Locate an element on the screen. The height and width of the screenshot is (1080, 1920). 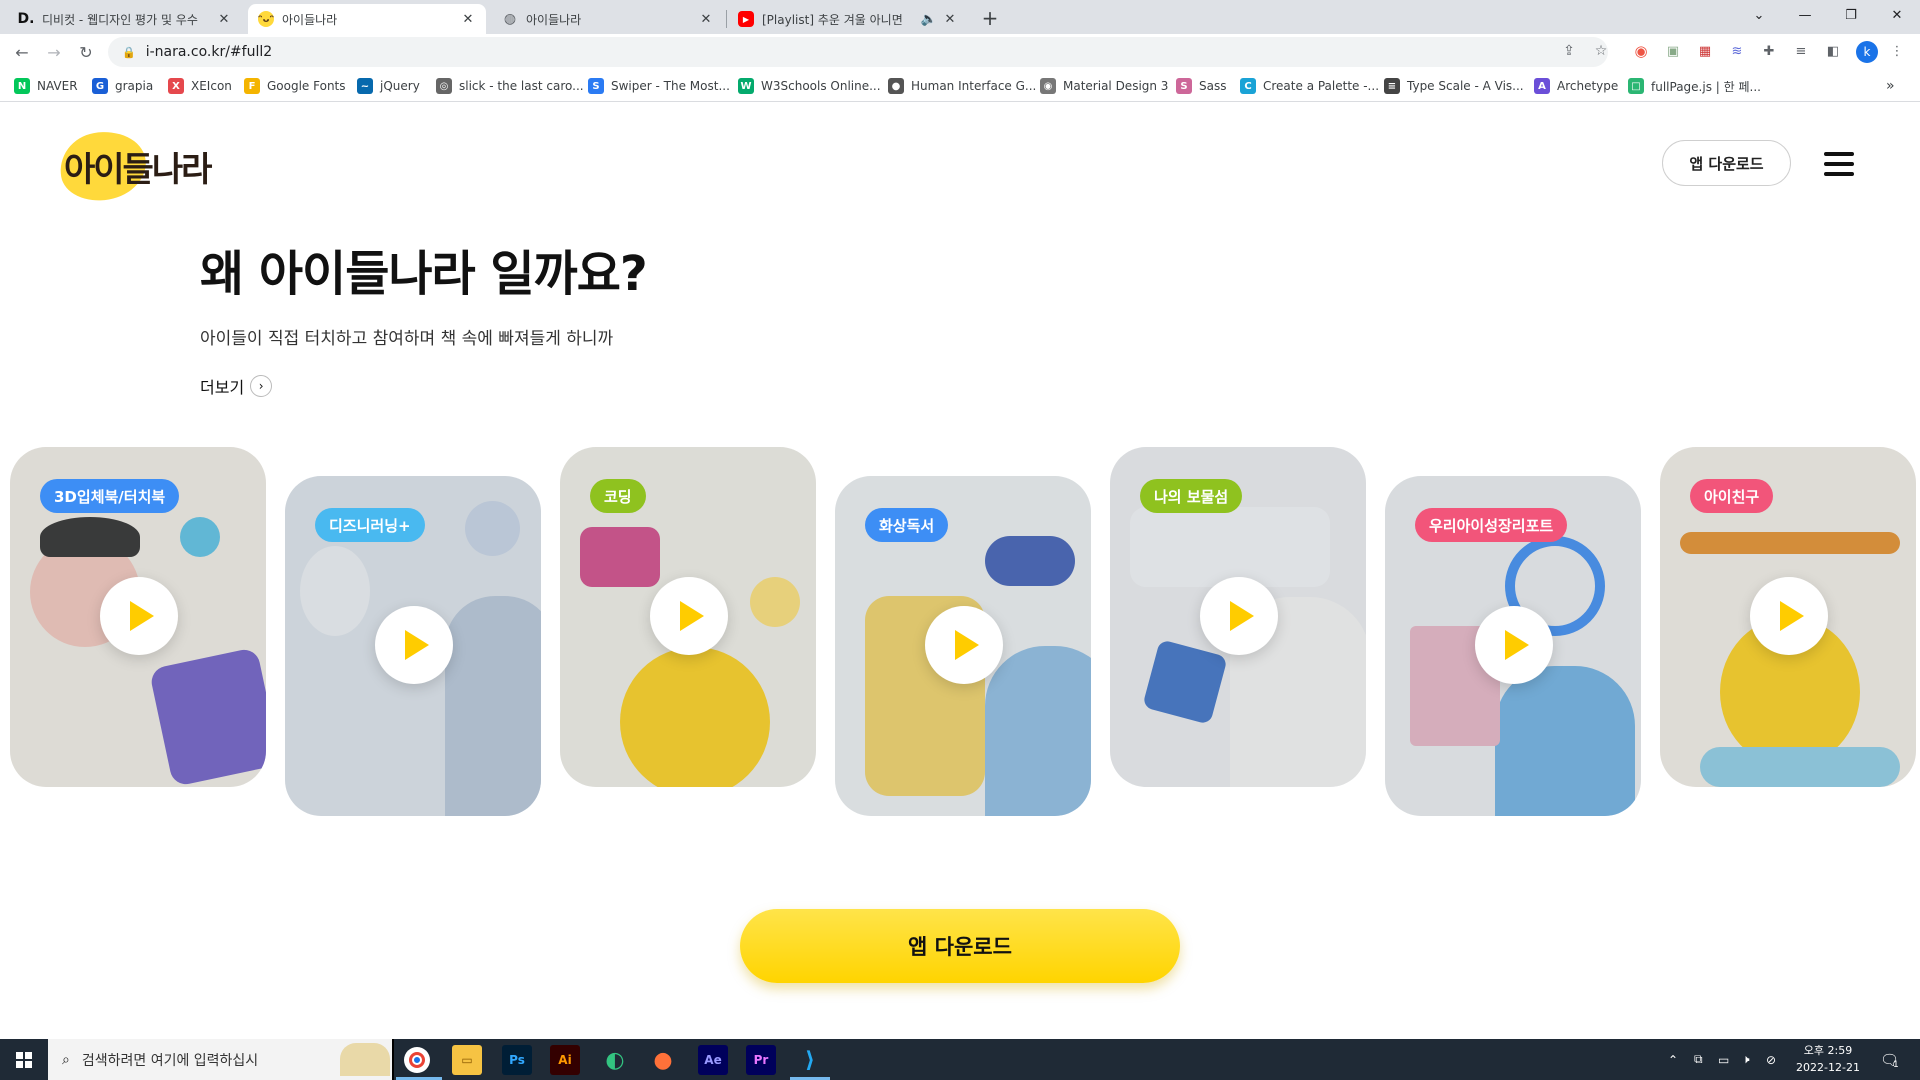
archetype-icon: A is located at coordinates (1542, 86).